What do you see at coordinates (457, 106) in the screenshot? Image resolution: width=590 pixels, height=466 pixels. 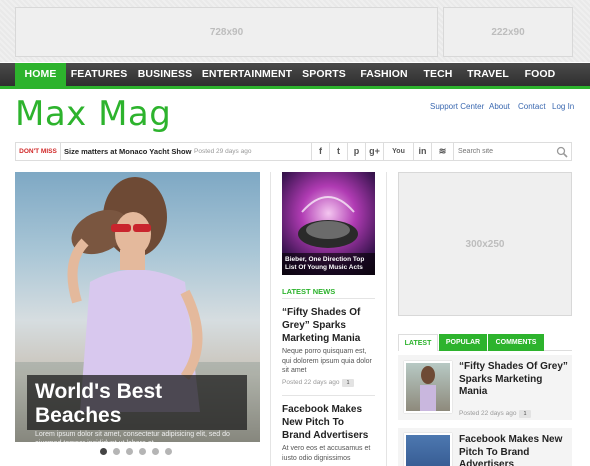 I see `link-support-center: Support Center` at bounding box center [457, 106].